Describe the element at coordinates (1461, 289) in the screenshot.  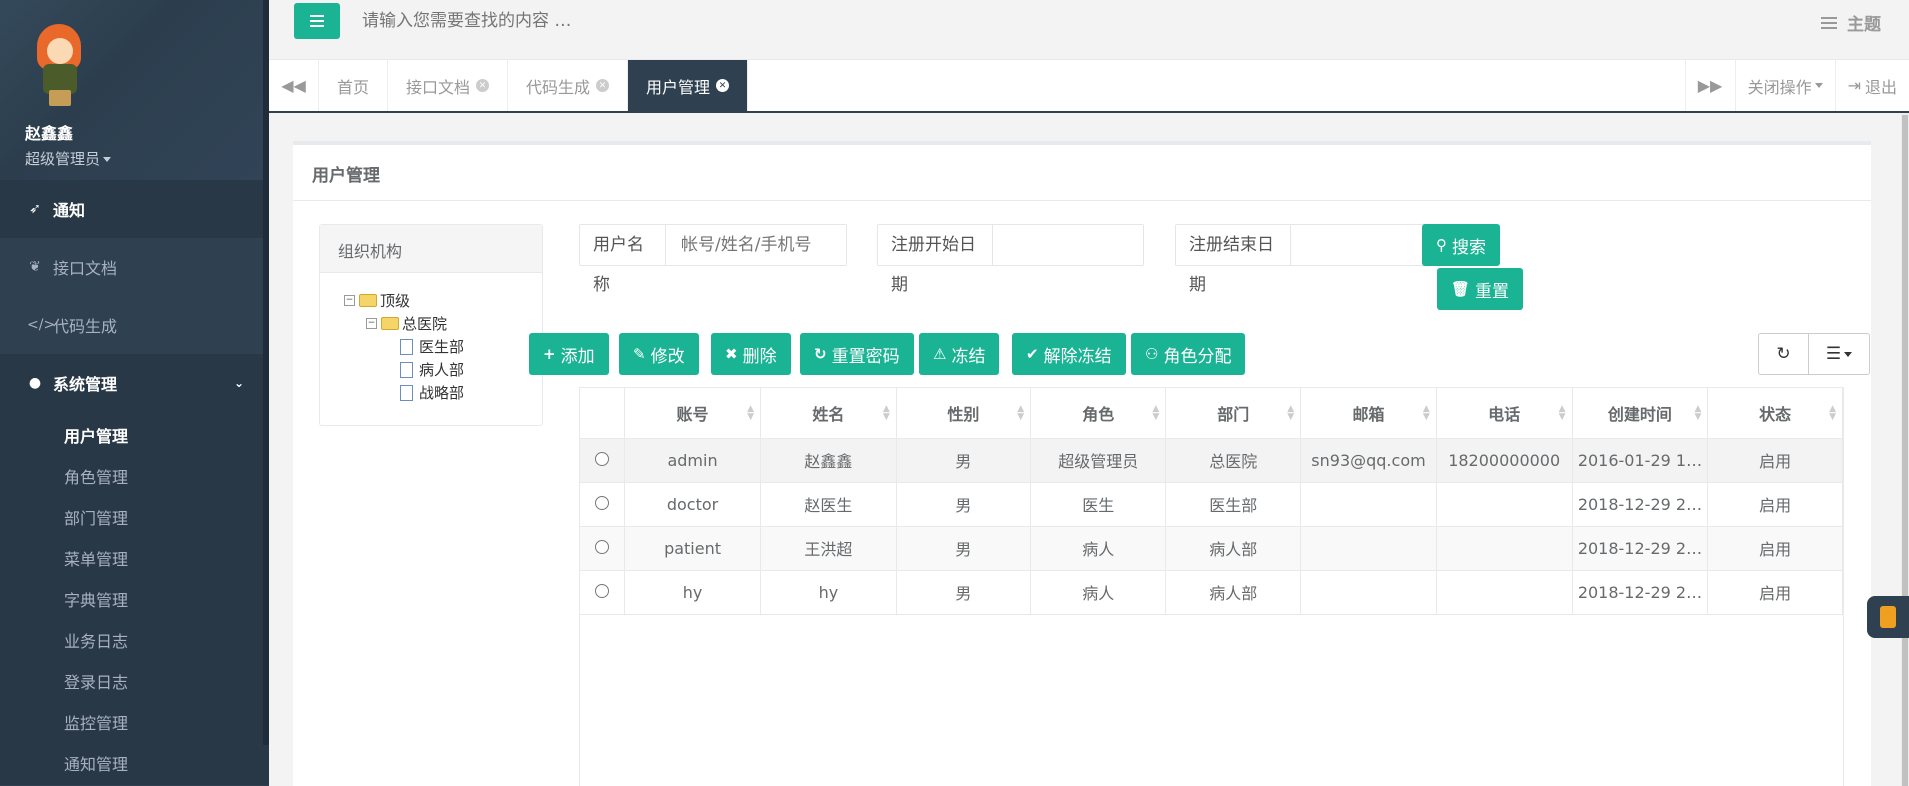
I see `trash-icon: 🗑` at that location.